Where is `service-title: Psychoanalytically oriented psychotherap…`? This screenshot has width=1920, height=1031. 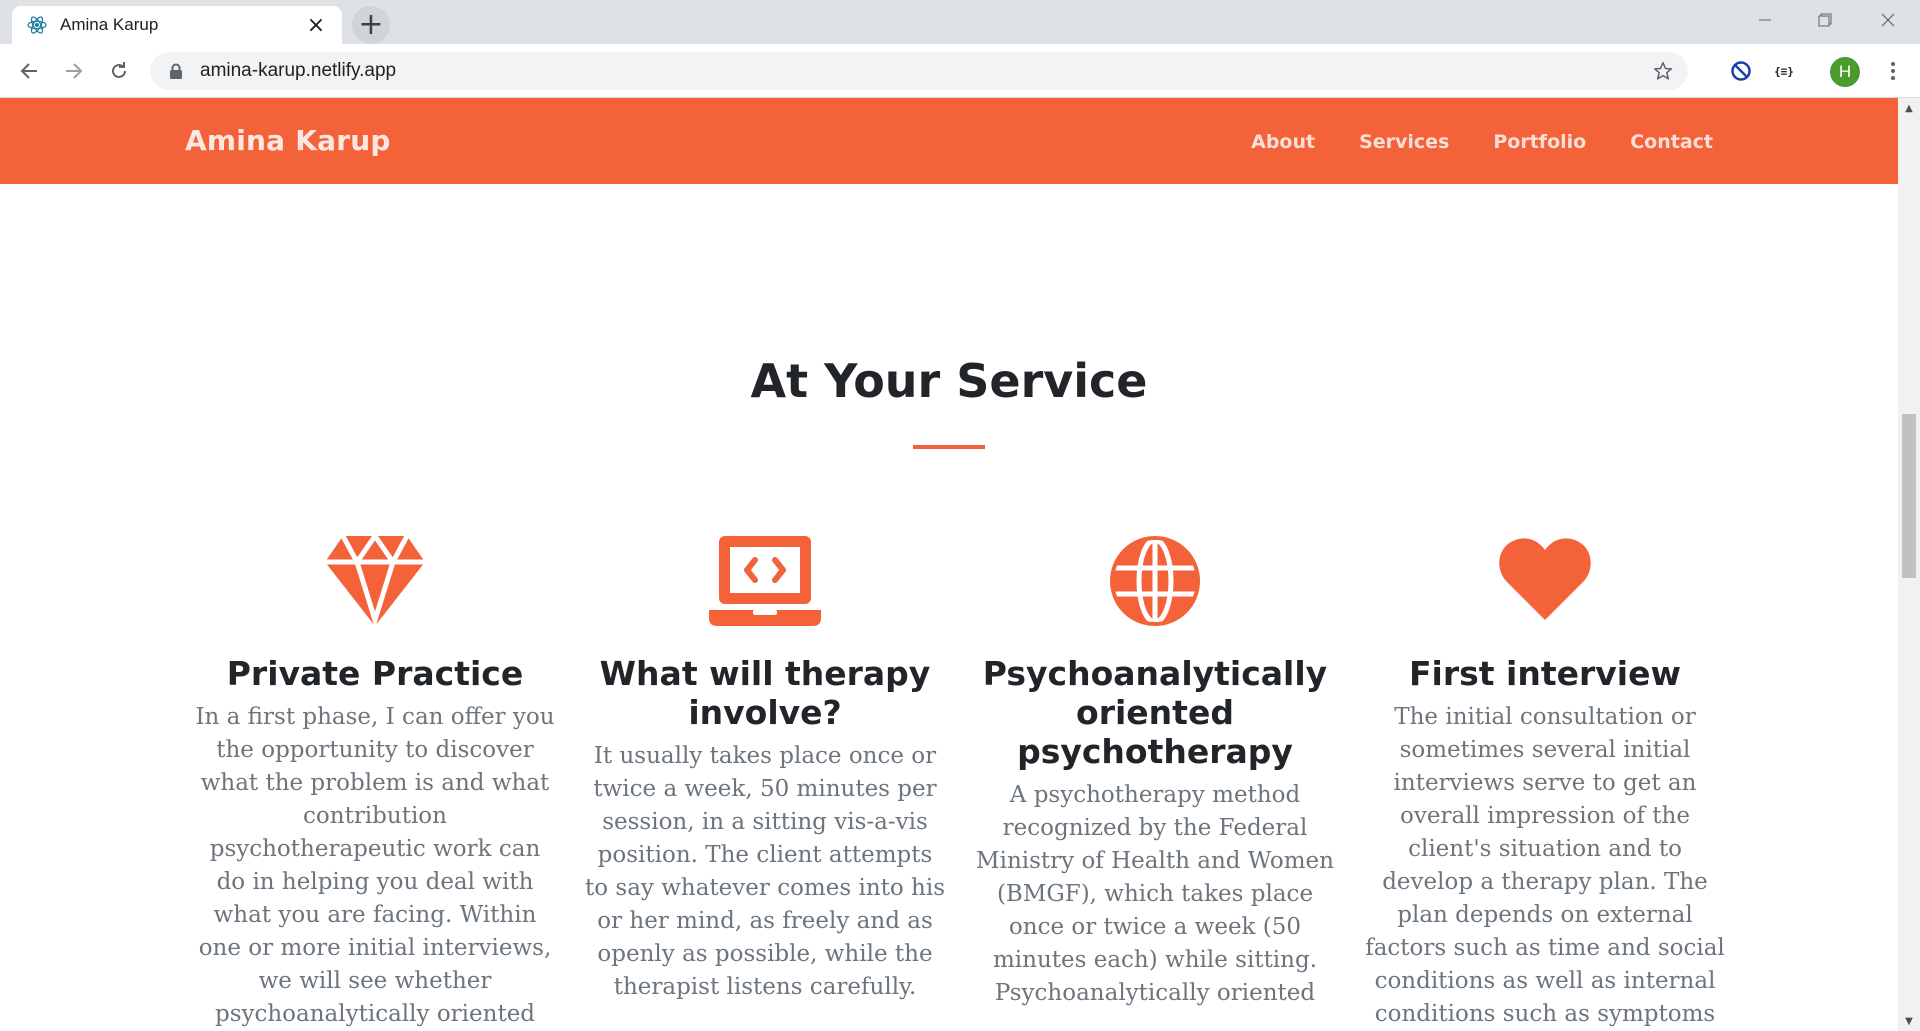 service-title: Psychoanalytically oriented psychotherap… is located at coordinates (1155, 712).